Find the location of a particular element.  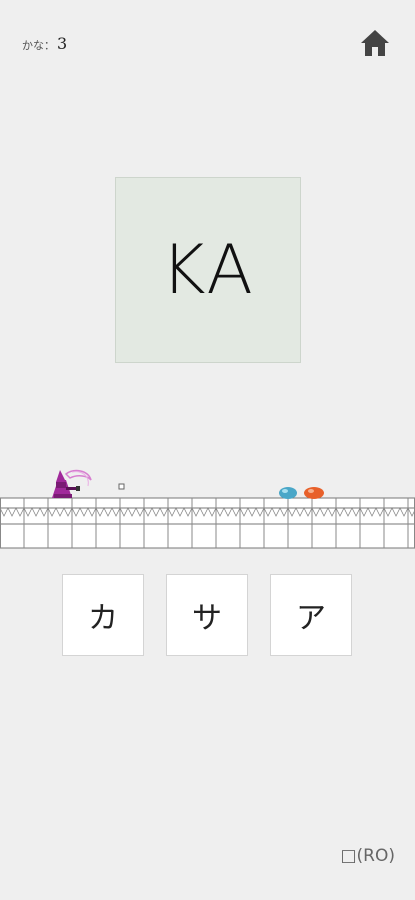

projectile is located at coordinates (121, 486).